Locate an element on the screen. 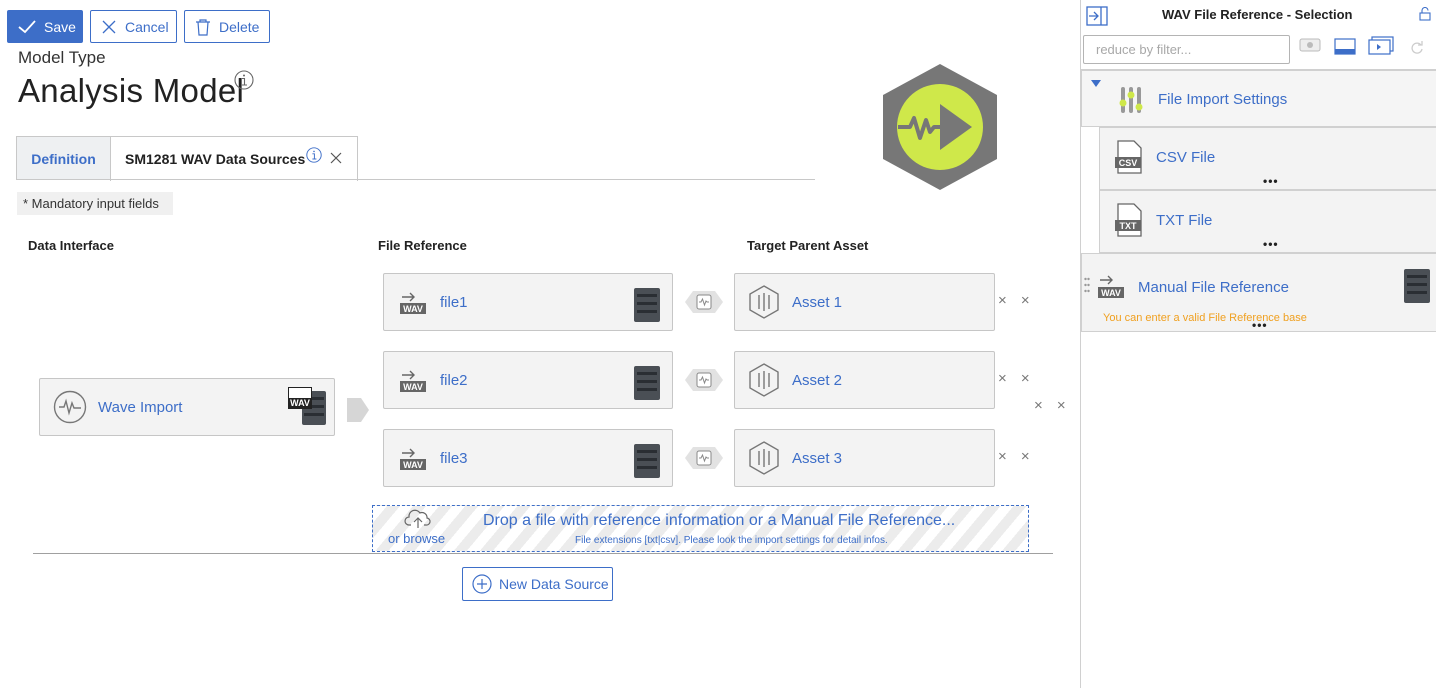 The height and width of the screenshot is (688, 1436). preview-view-icon is located at coordinates (1381, 45).